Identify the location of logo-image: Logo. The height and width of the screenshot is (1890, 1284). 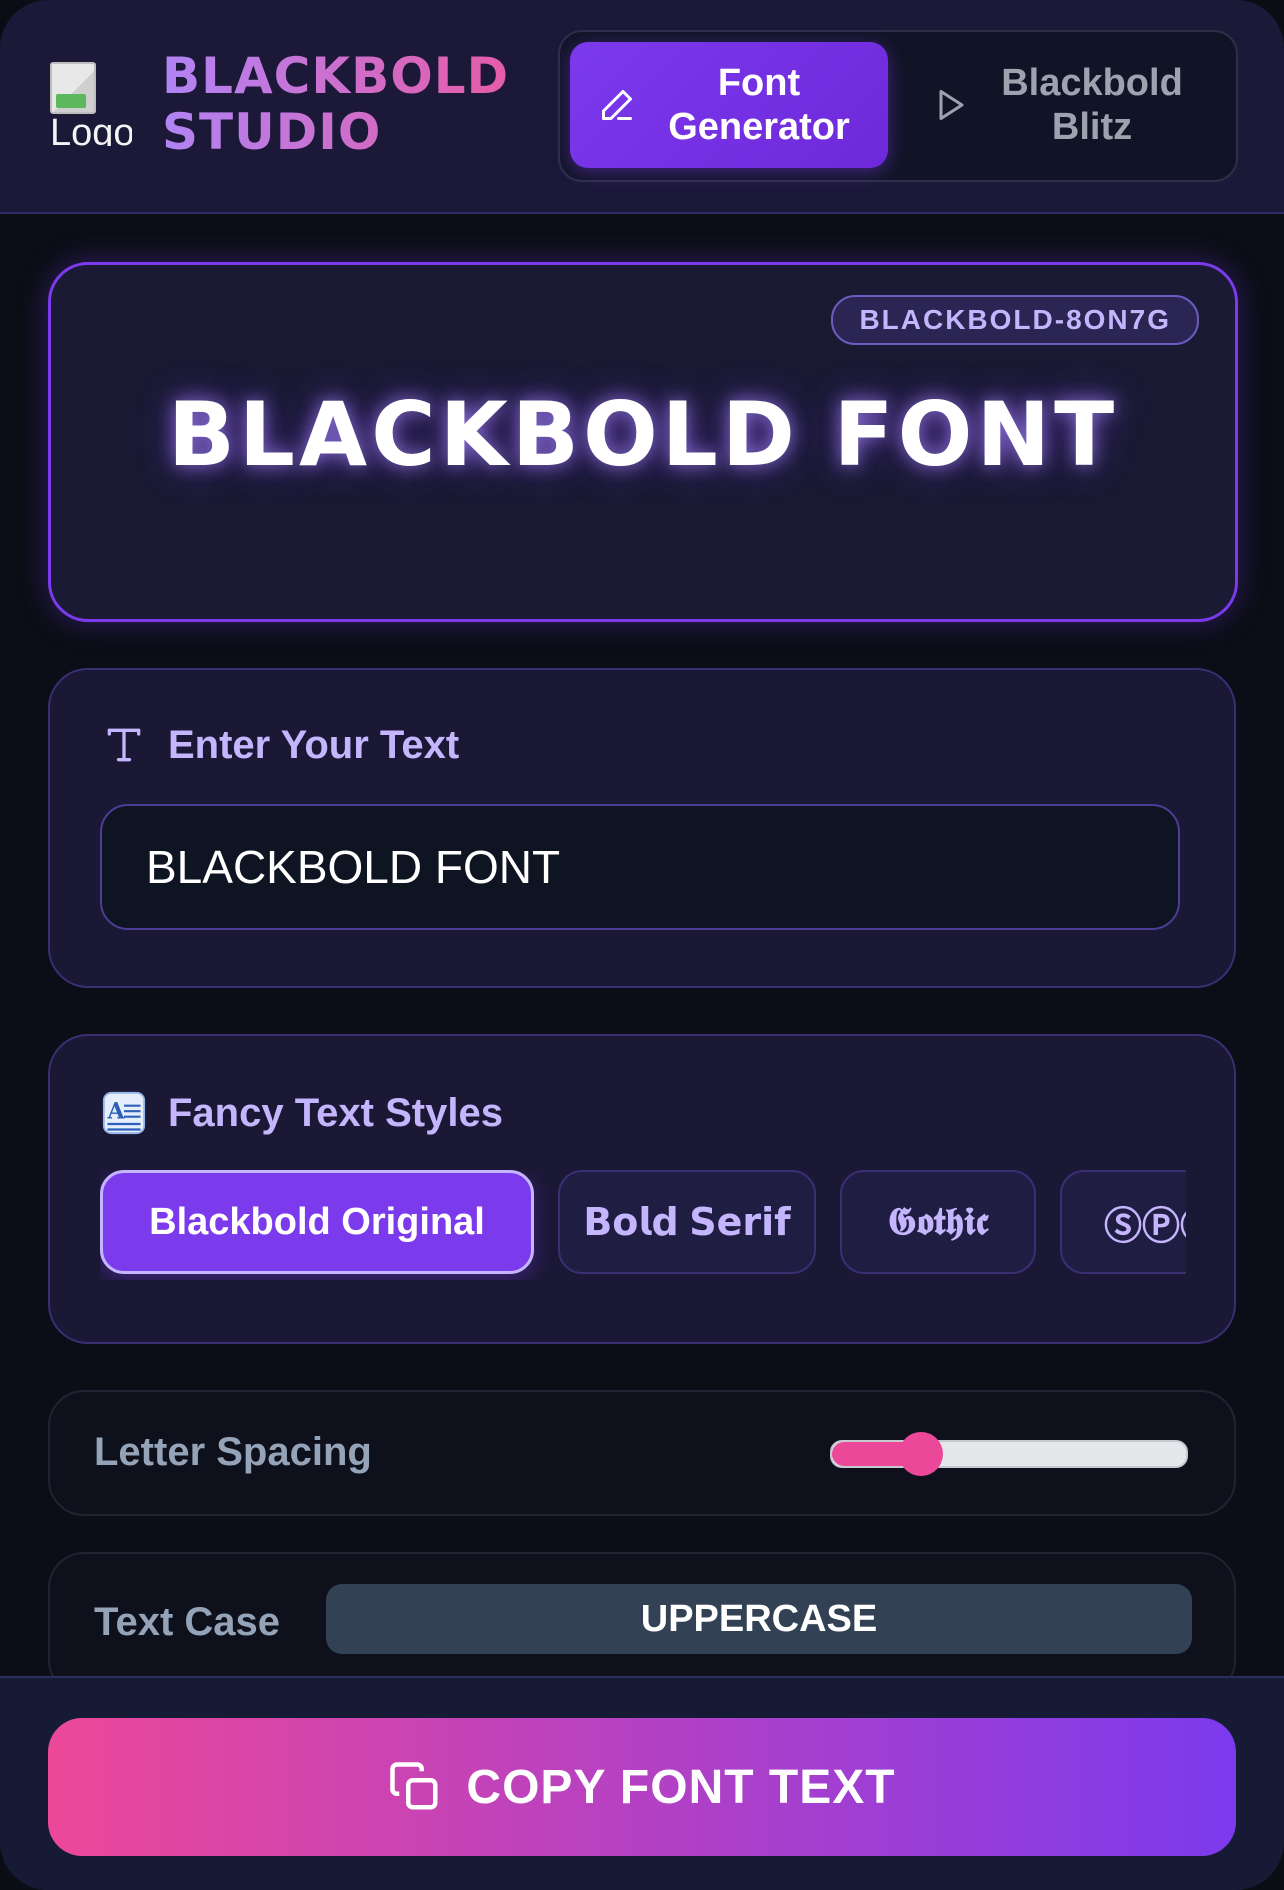
(90, 104).